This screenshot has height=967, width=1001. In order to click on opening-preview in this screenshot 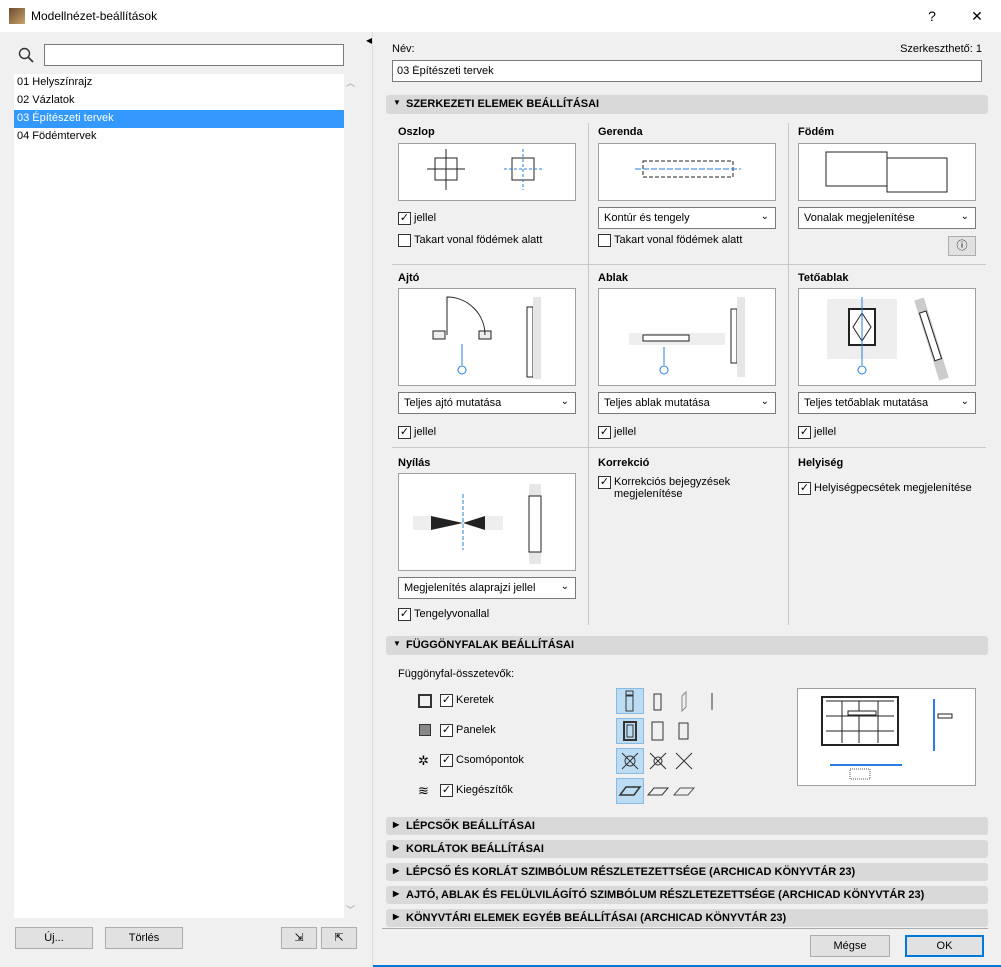, I will do `click(487, 522)`.